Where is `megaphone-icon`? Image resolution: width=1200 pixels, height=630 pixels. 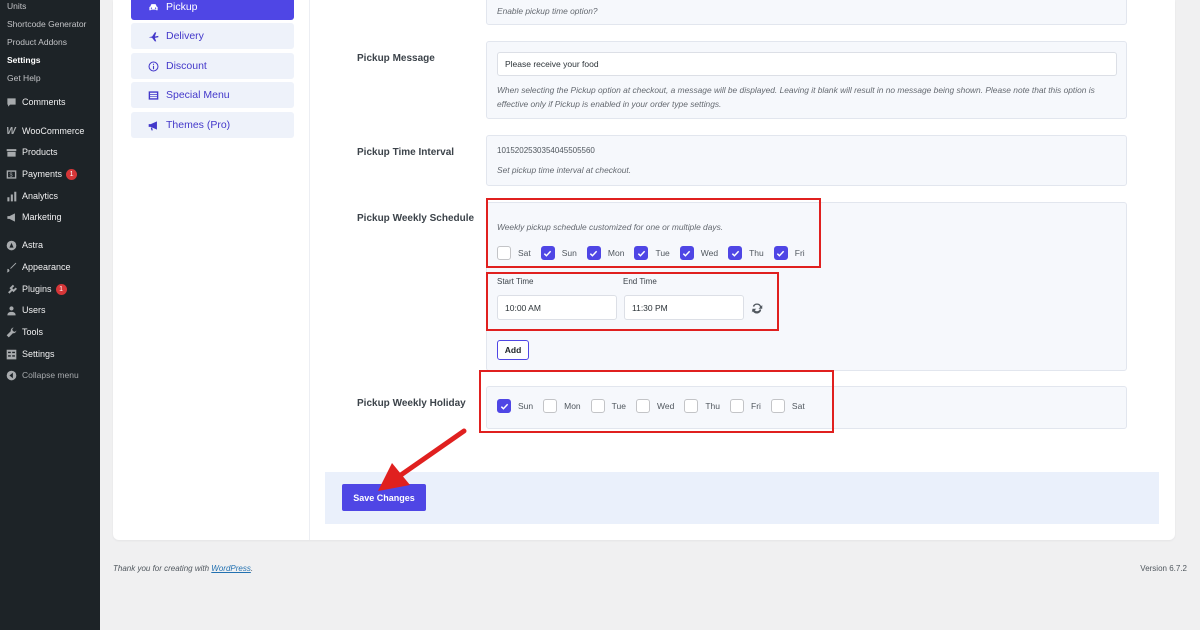
megaphone-icon is located at coordinates (157, 125).